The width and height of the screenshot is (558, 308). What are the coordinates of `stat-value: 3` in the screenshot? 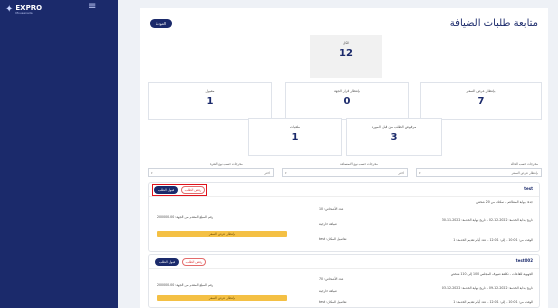 It's located at (394, 137).